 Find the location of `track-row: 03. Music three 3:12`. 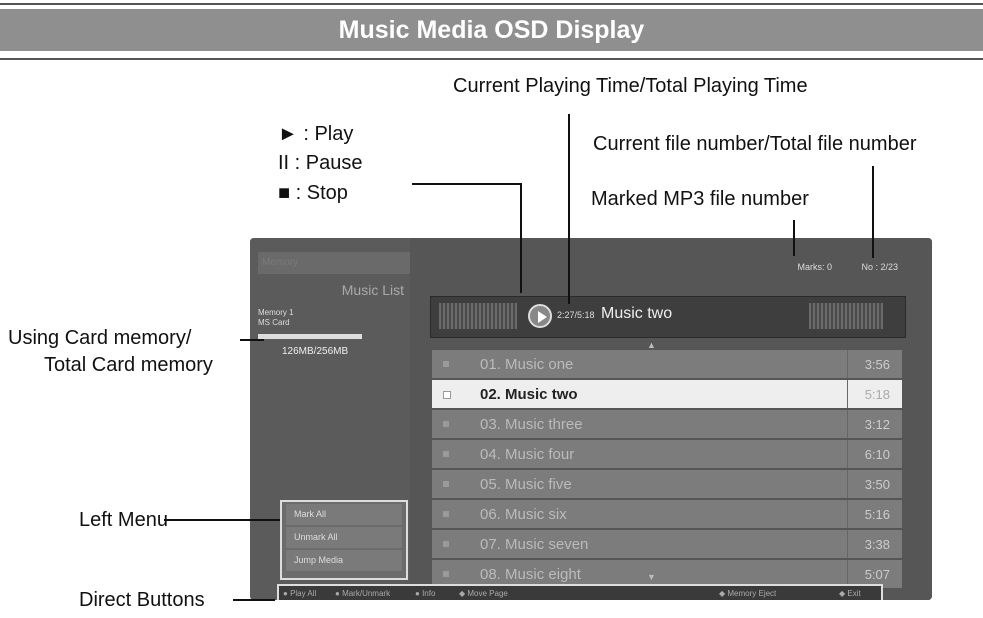

track-row: 03. Music three 3:12 is located at coordinates (667, 424).